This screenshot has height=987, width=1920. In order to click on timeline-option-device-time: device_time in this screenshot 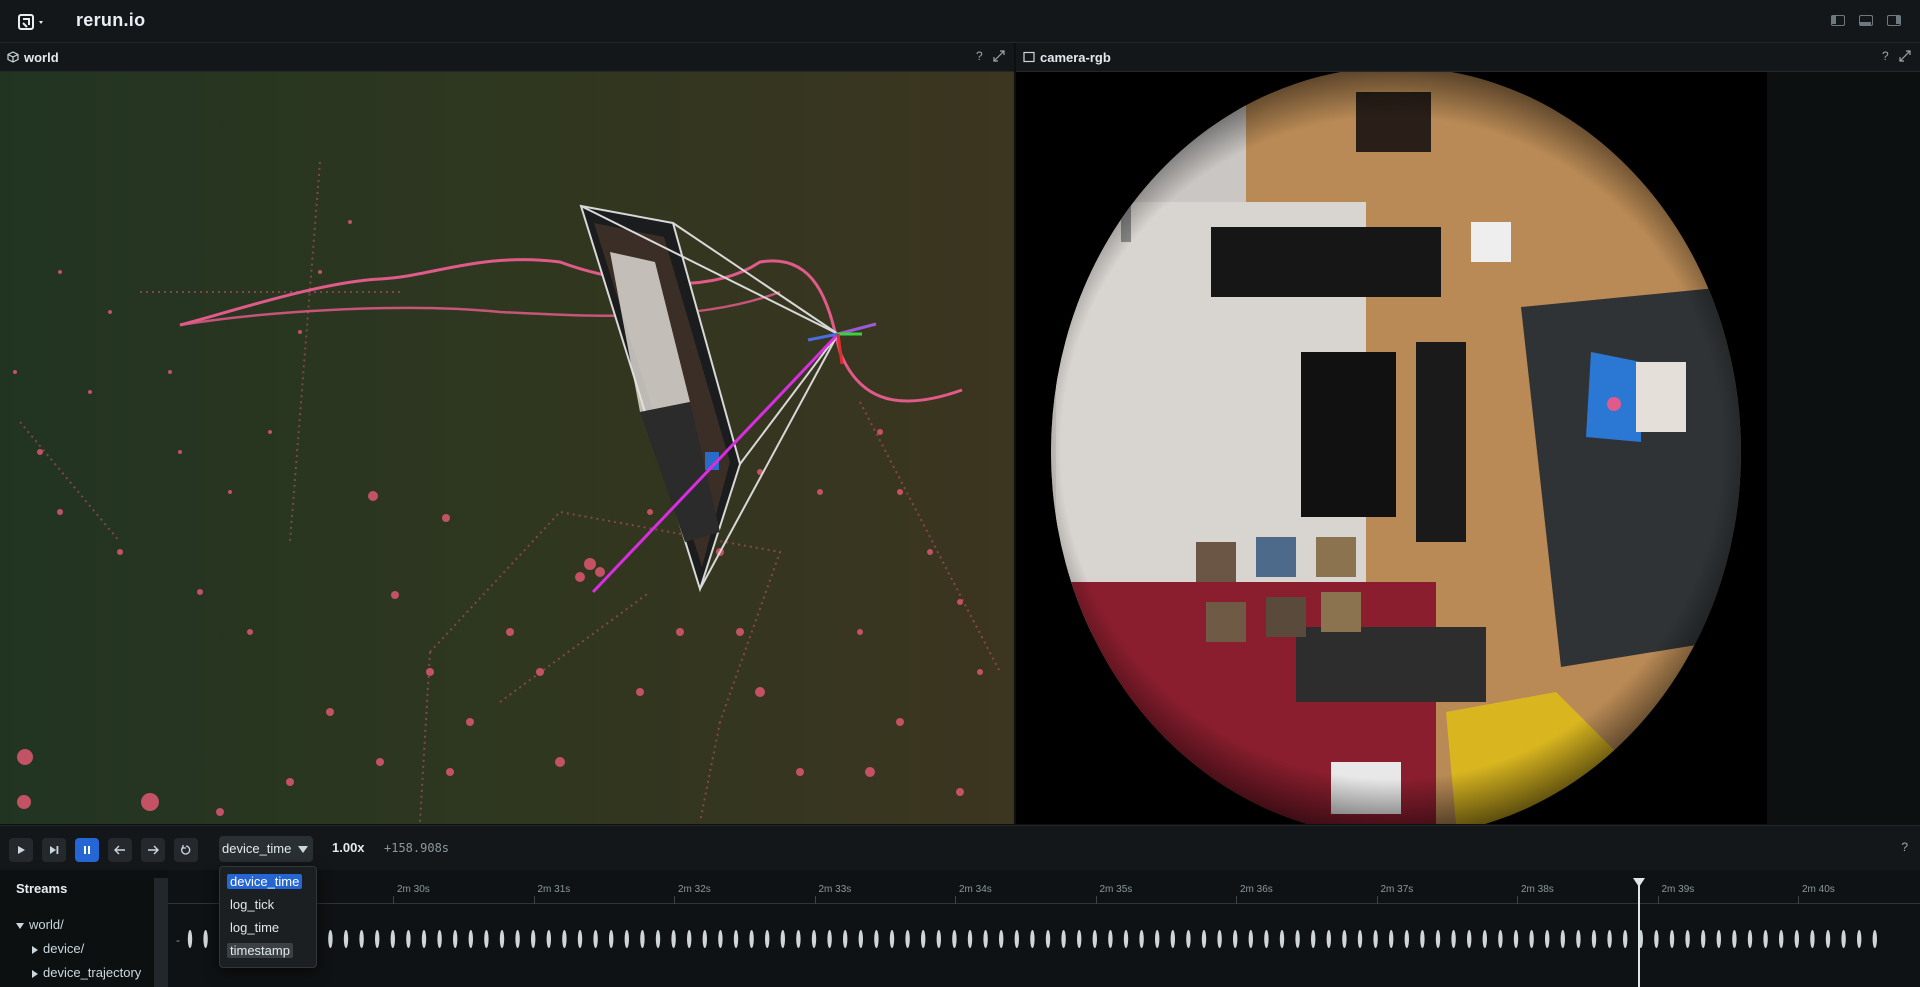, I will do `click(265, 881)`.